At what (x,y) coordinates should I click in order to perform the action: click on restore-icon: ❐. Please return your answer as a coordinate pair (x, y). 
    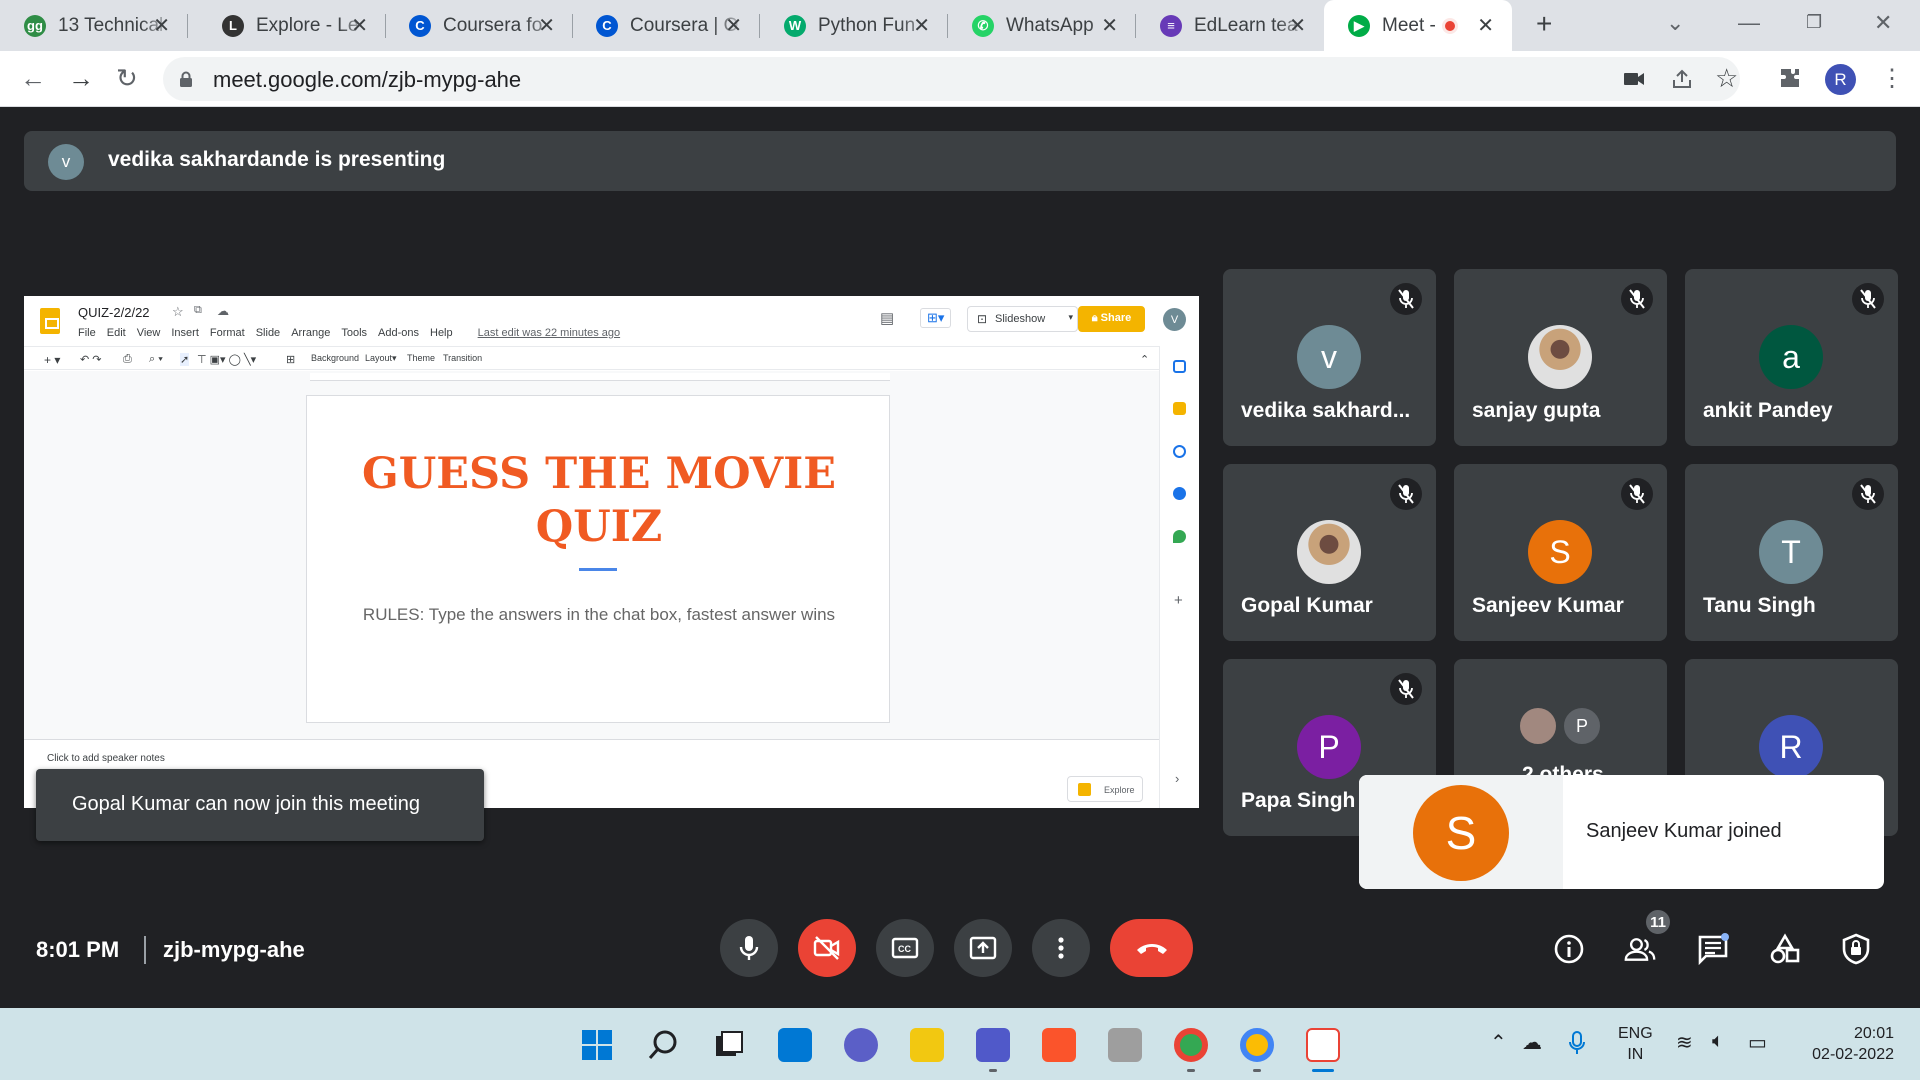
    Looking at the image, I should click on (1814, 22).